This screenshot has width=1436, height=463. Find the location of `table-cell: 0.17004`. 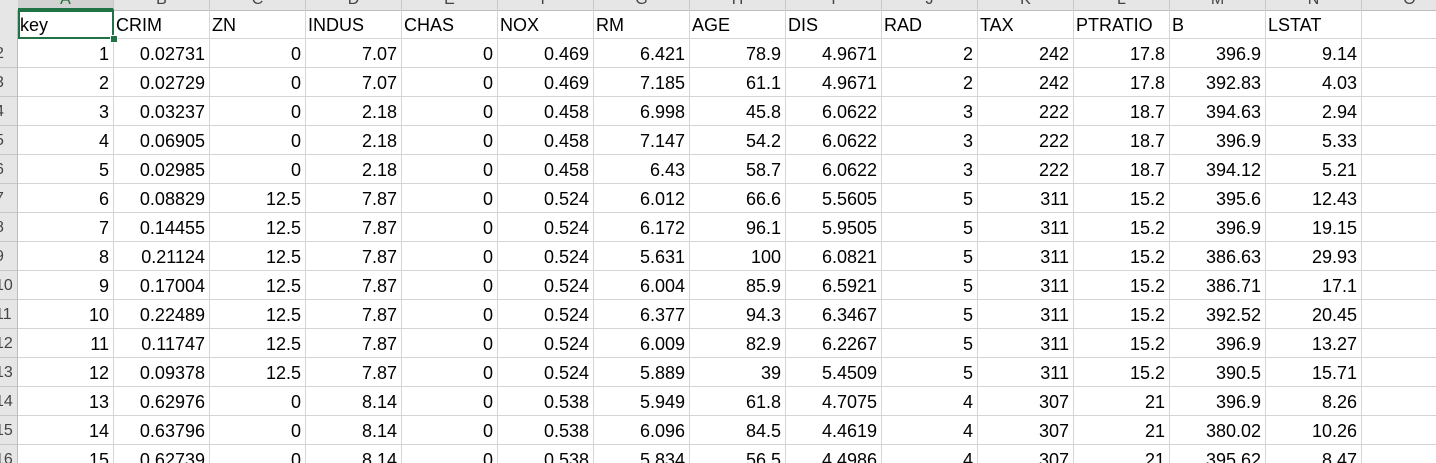

table-cell: 0.17004 is located at coordinates (162, 285).